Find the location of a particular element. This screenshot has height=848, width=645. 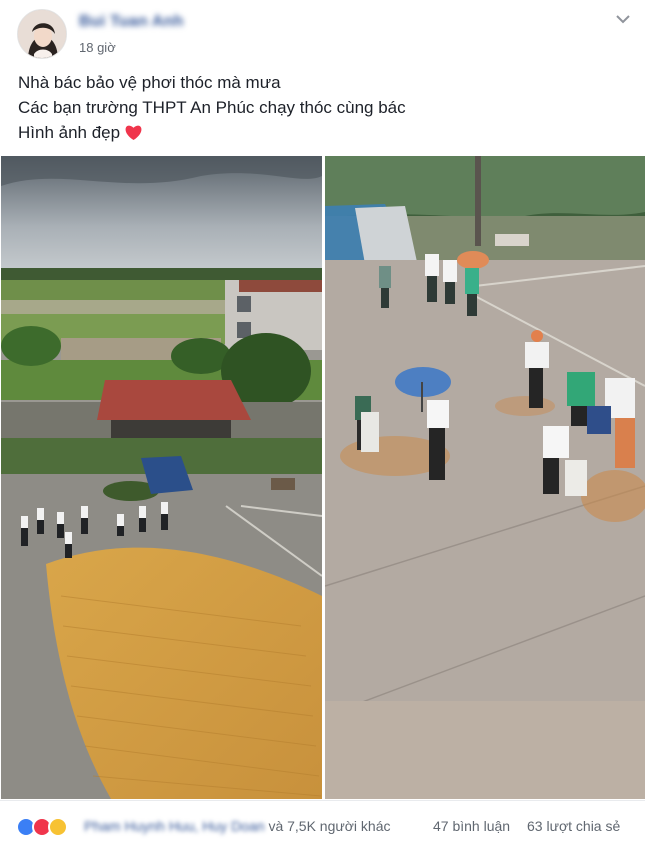

reactor-names: Pham Huynh Huu, Huy Doan is located at coordinates (174, 826).